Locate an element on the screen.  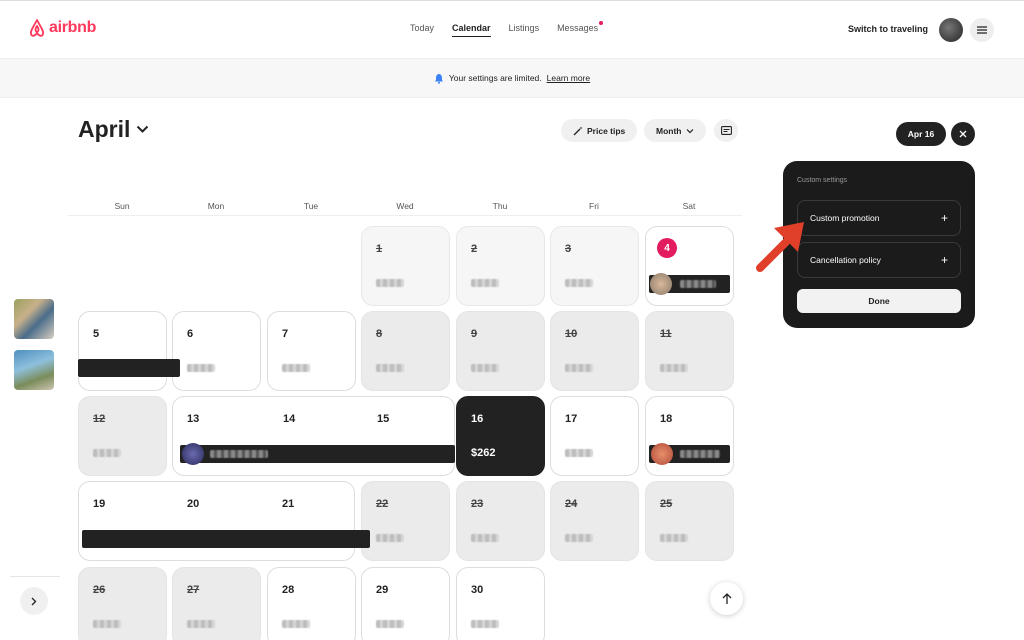
selected-date-pill: Apr 16 is located at coordinates (921, 134).